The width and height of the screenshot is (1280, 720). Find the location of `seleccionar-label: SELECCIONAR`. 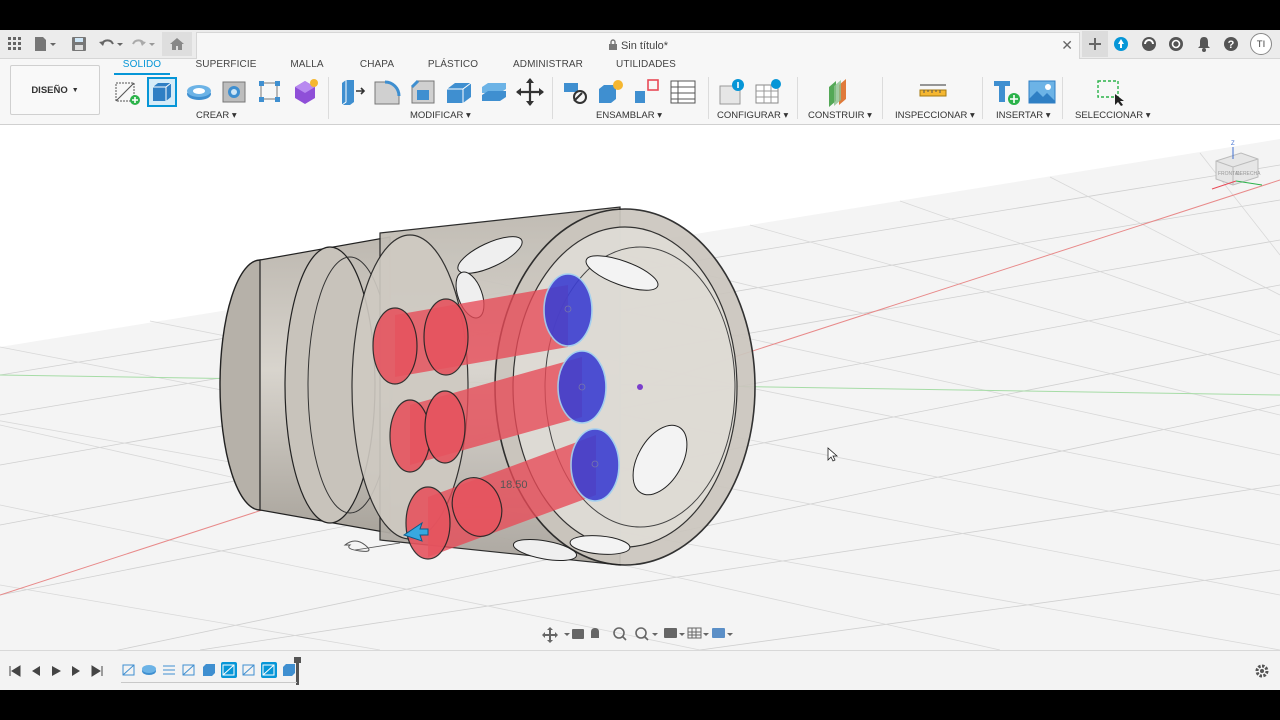

seleccionar-label: SELECCIONAR is located at coordinates (1109, 115).